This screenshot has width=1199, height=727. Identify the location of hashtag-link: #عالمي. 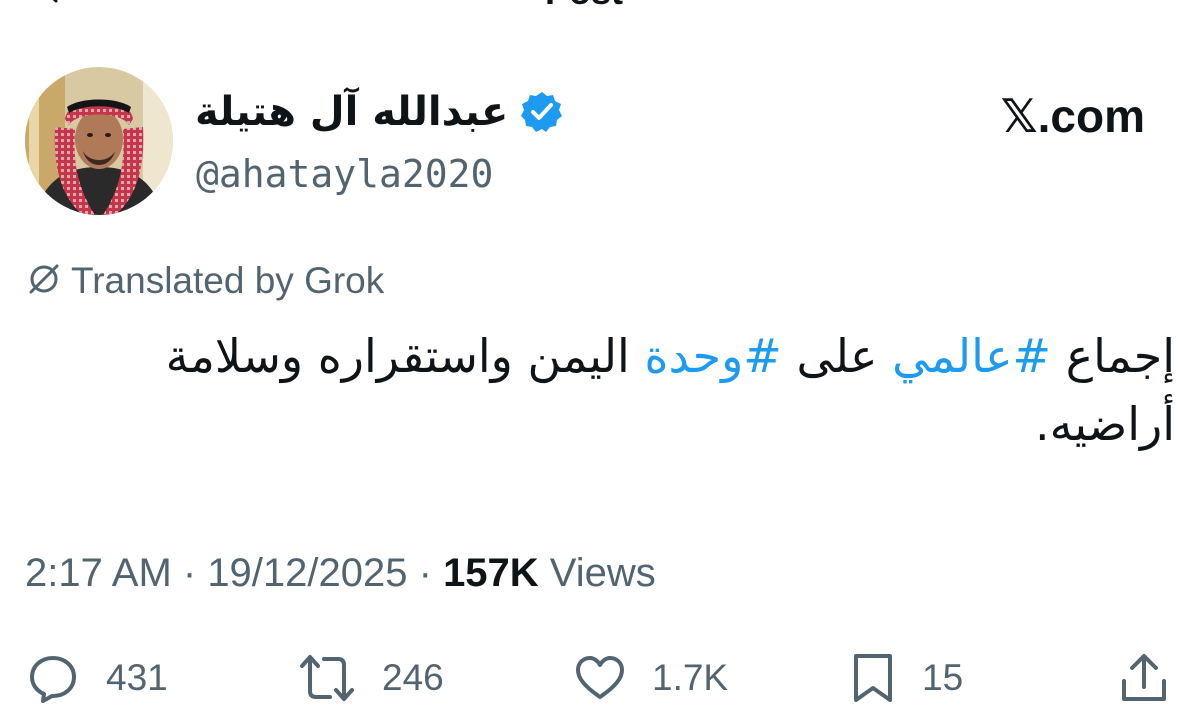
(971, 356).